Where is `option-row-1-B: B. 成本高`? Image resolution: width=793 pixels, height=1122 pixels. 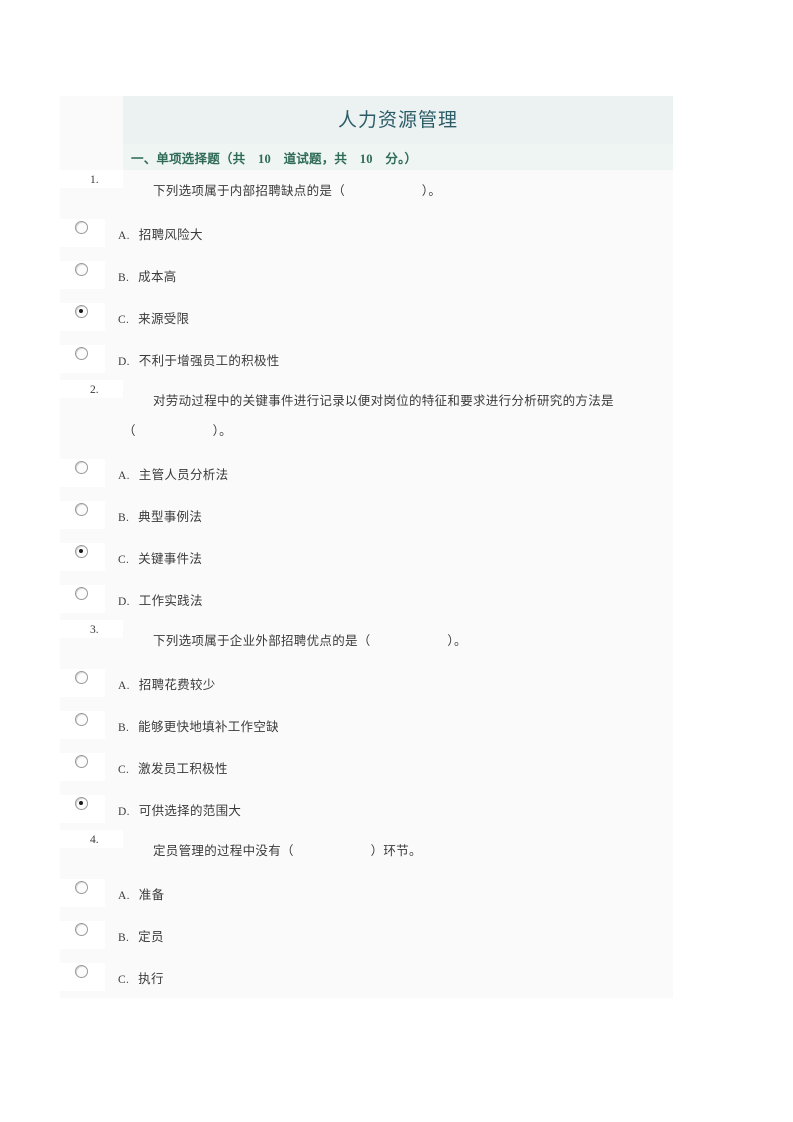
option-row-1-B: B. 成本高 is located at coordinates (366, 275).